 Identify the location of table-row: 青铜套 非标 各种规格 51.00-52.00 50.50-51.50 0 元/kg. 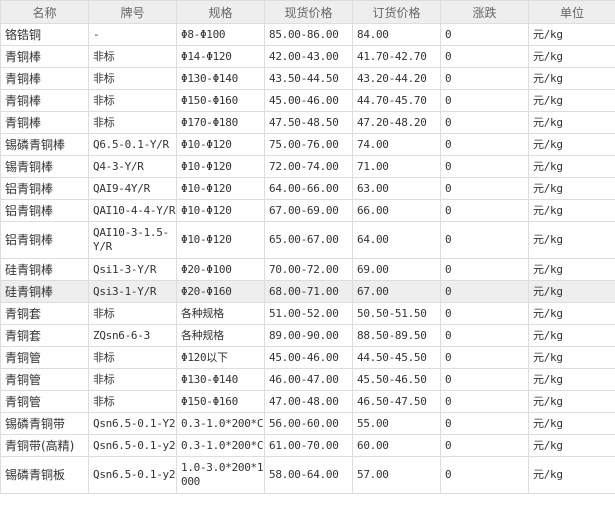
(307, 313).